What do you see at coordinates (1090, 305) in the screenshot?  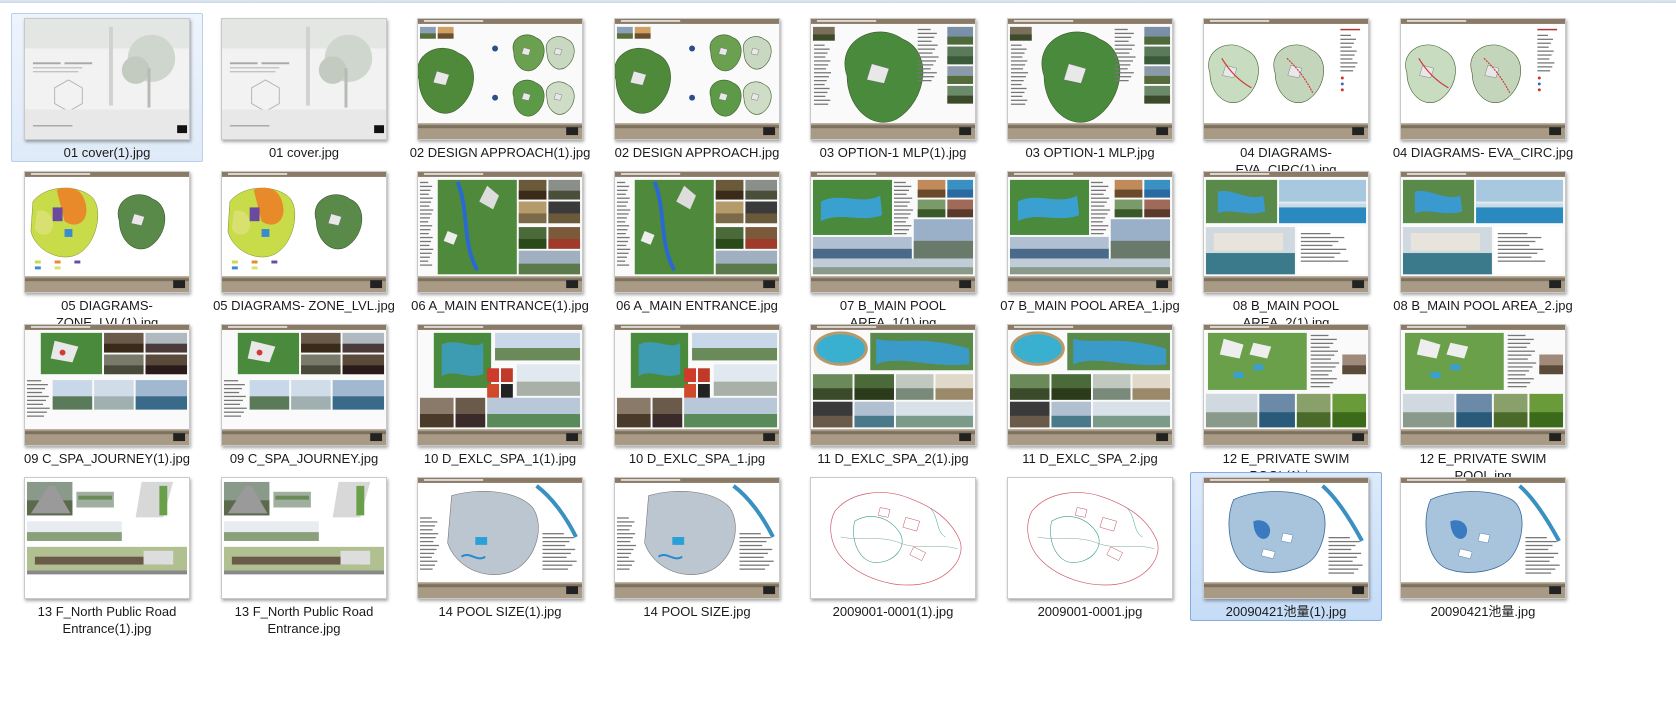 I see `file-name-label: 07 B_MAIN POOL AREA_1.jpg` at bounding box center [1090, 305].